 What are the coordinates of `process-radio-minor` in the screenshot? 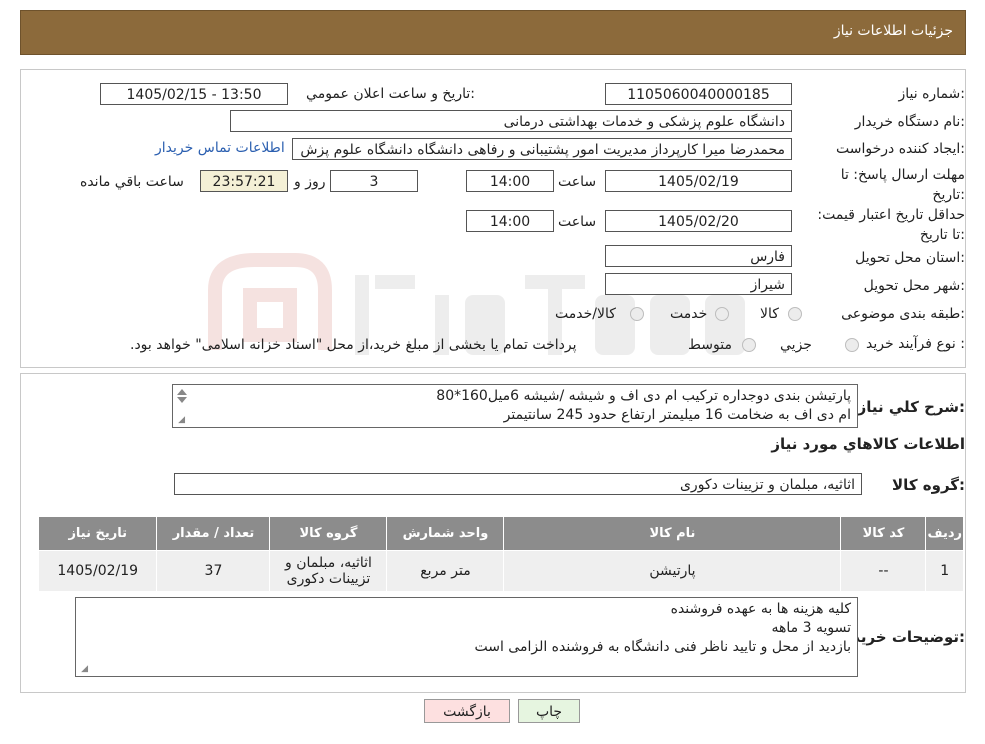 It's located at (852, 345).